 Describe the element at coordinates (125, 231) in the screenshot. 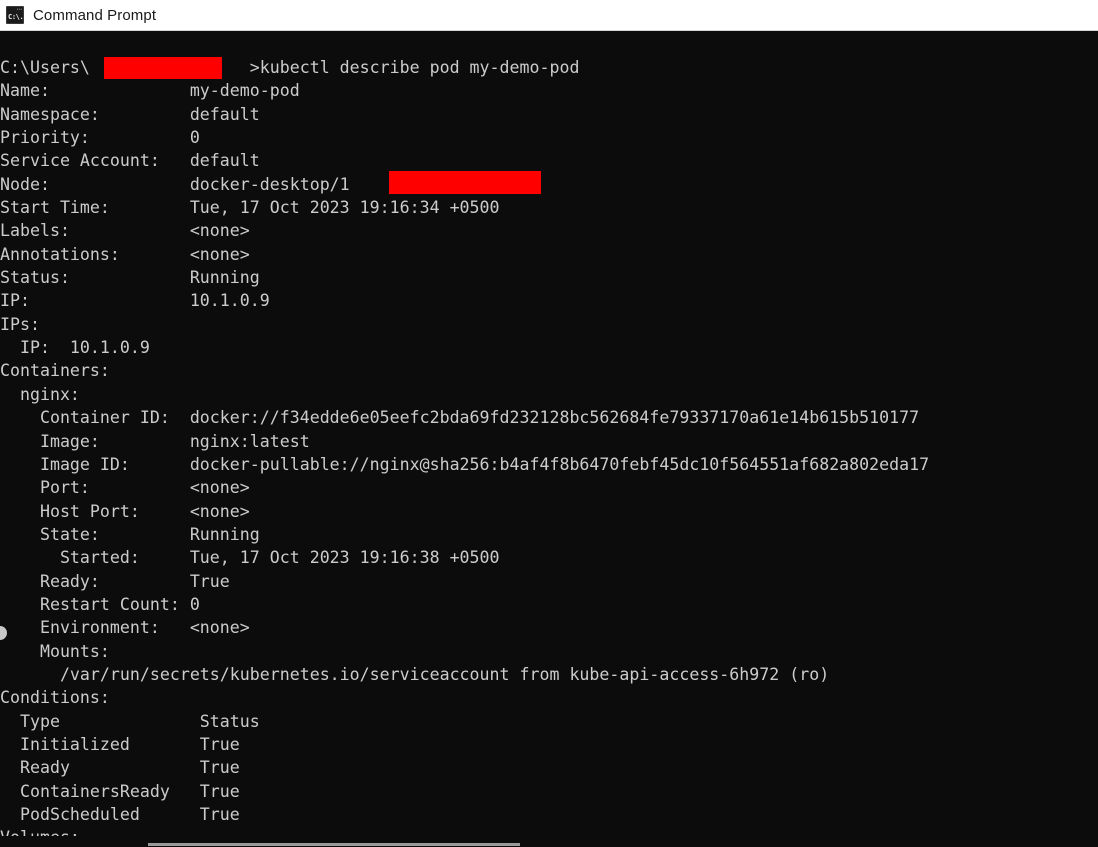

I see `console-line: Labels: <none>` at that location.